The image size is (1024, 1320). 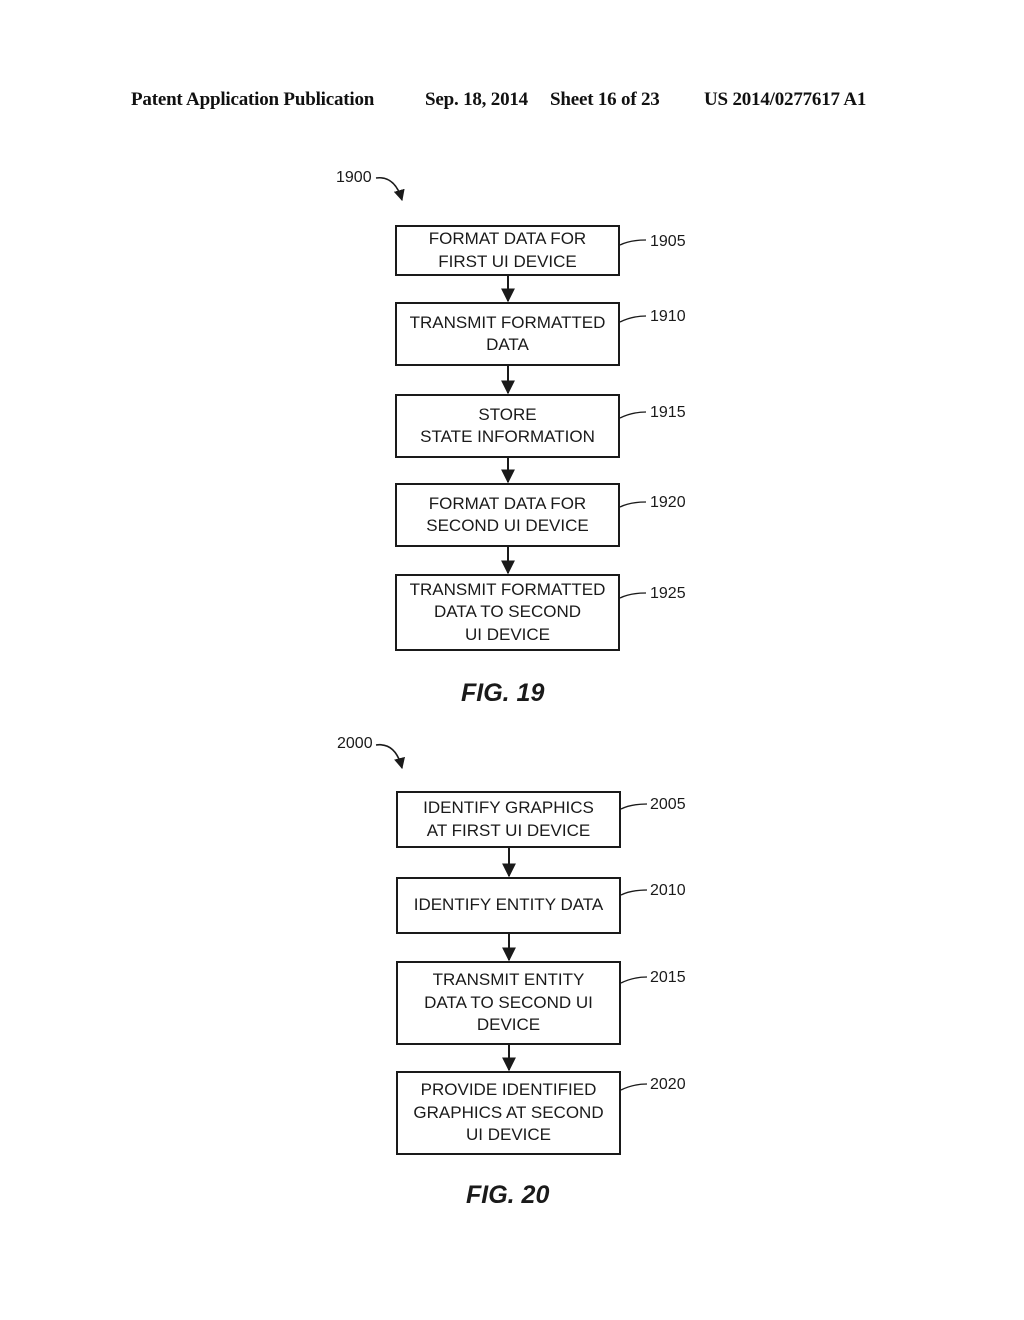 What do you see at coordinates (507, 334) in the screenshot?
I see `step-1910-box: TRANSMIT FORMATTED DATA` at bounding box center [507, 334].